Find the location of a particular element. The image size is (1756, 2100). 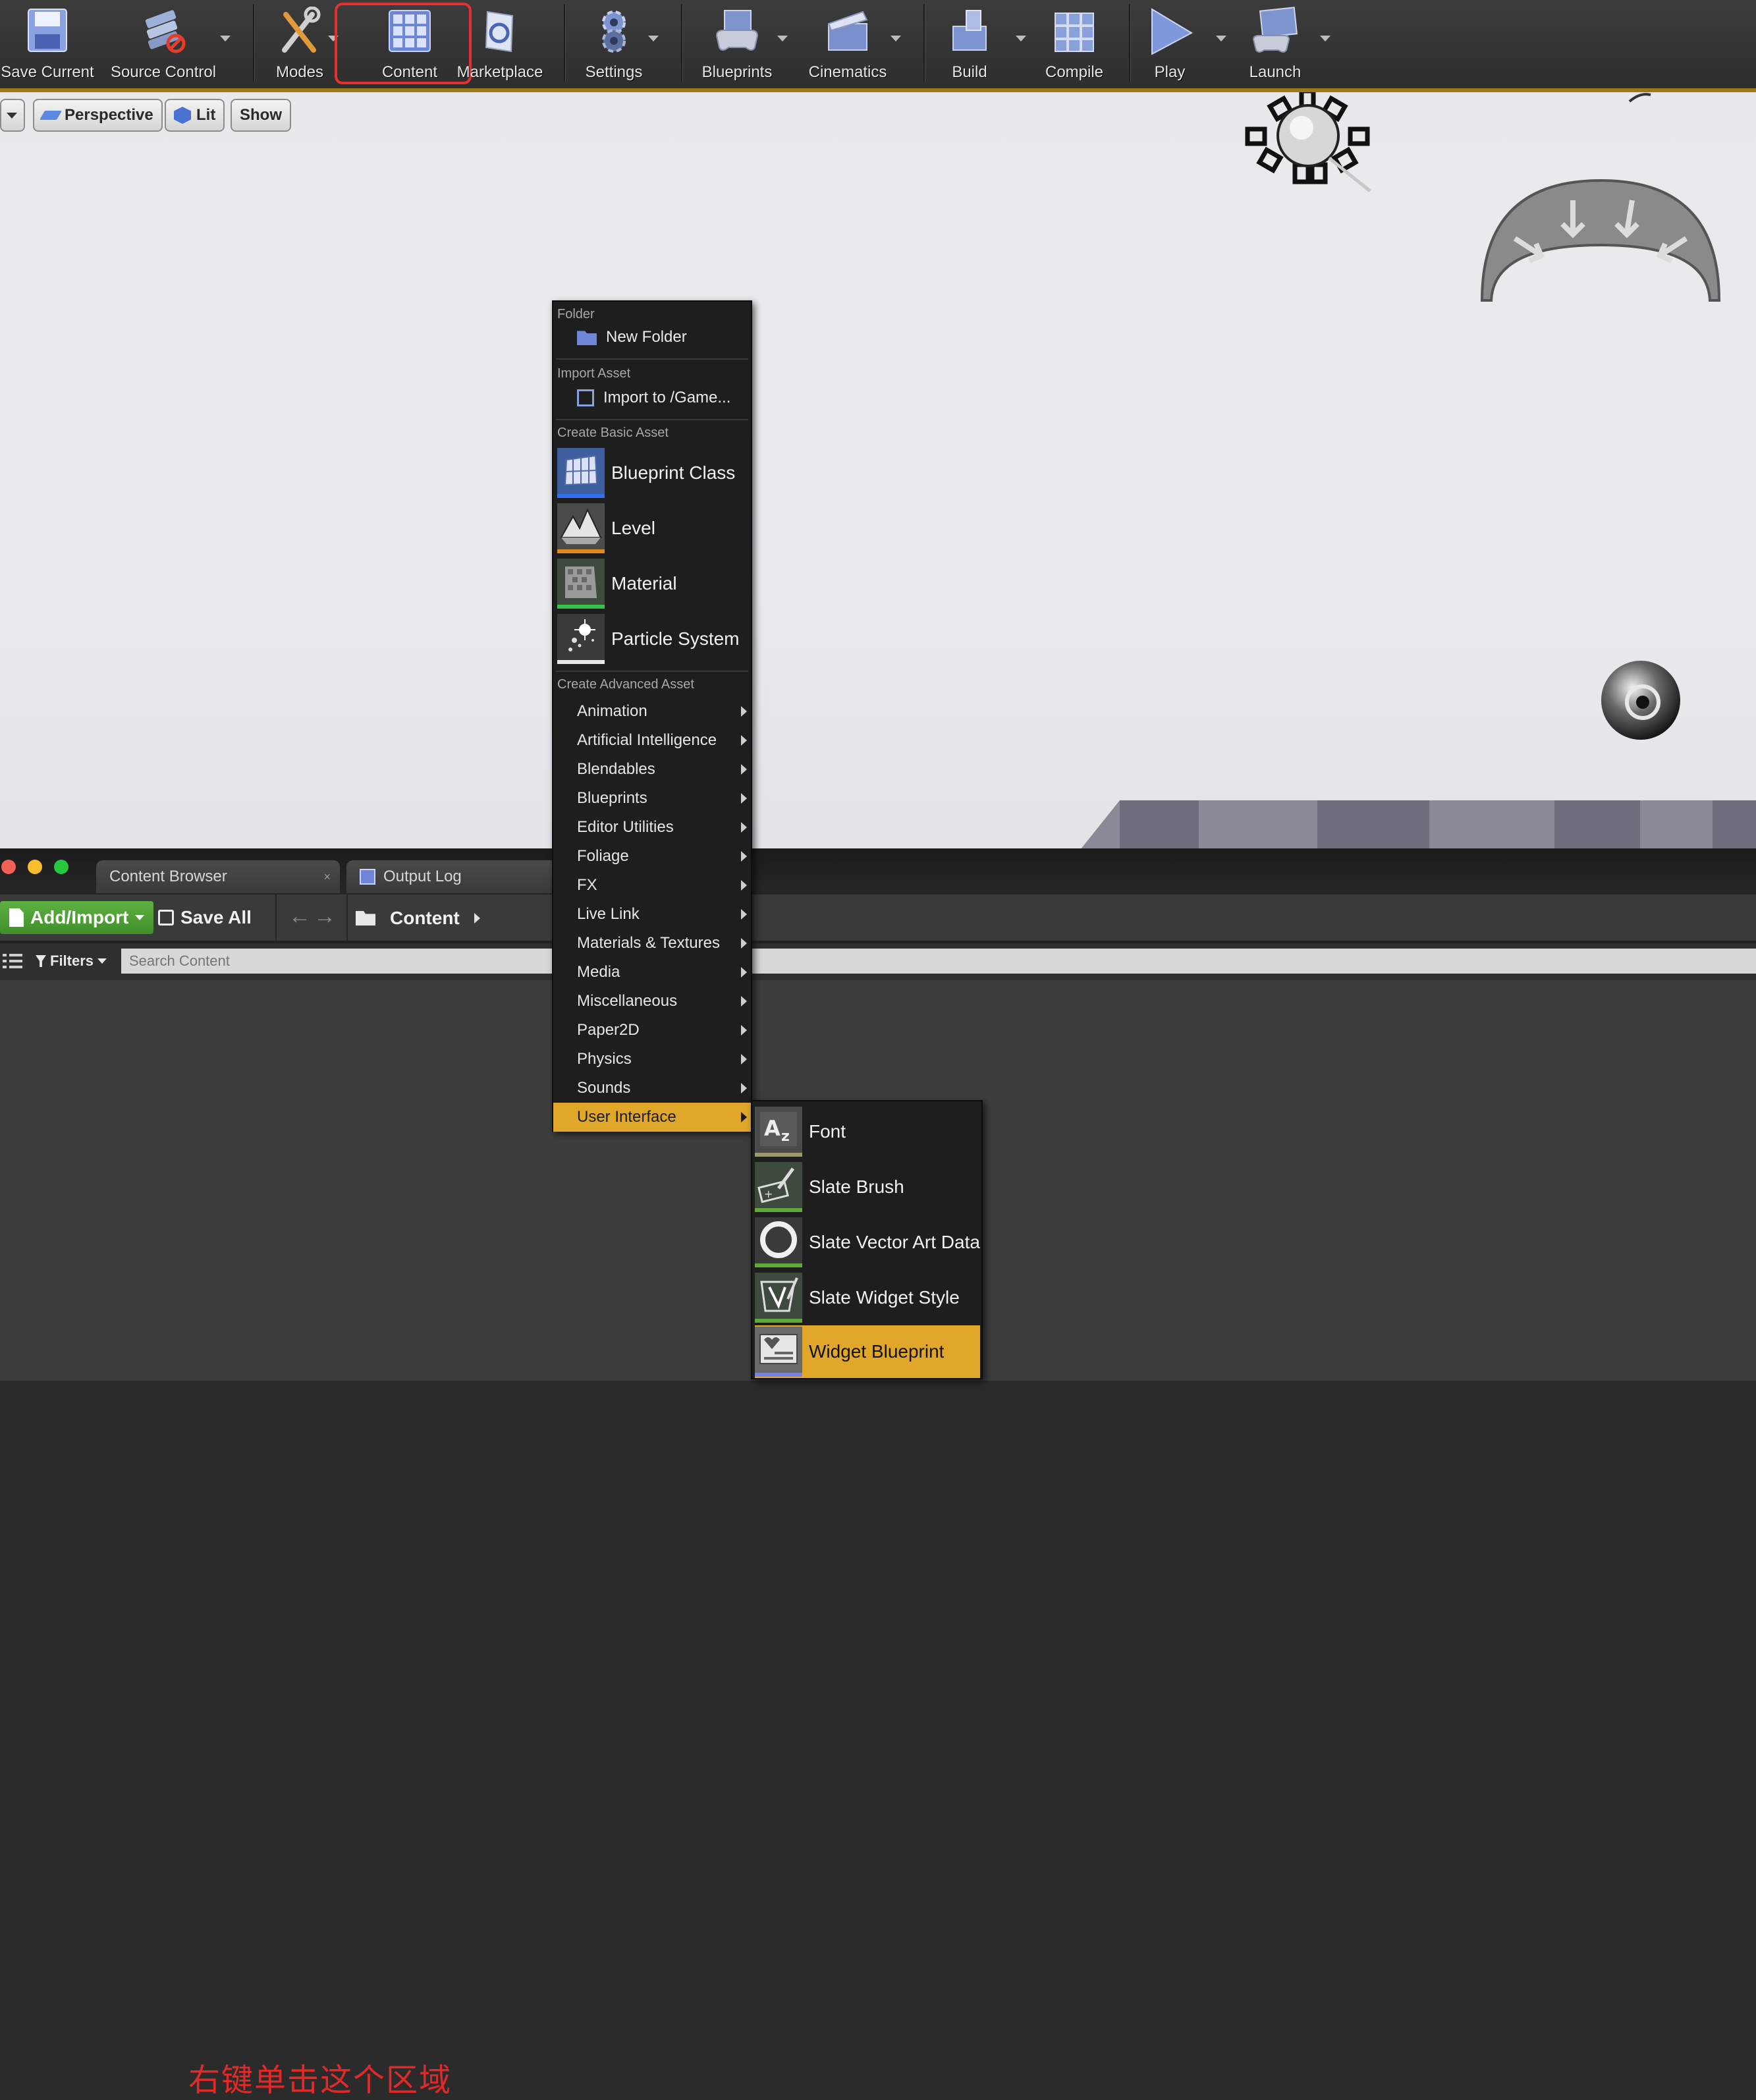

source-control-label: Source Control is located at coordinates (163, 72).